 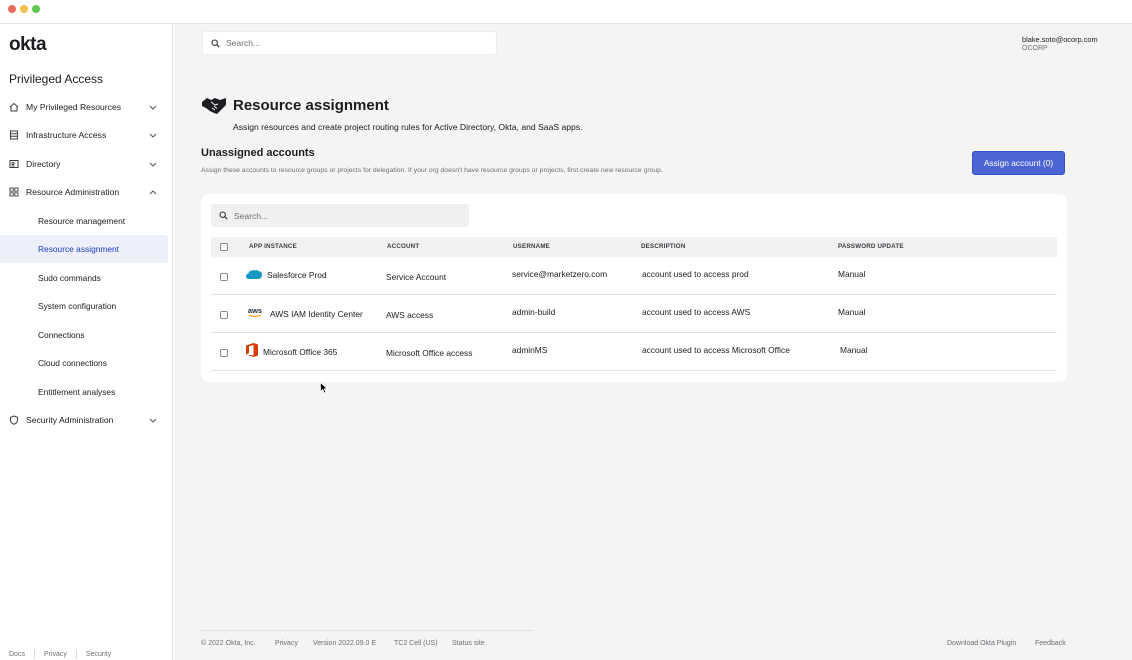 I want to click on sidebar-subitem-cloud-connections: Cloud connections, so click(x=84, y=363).